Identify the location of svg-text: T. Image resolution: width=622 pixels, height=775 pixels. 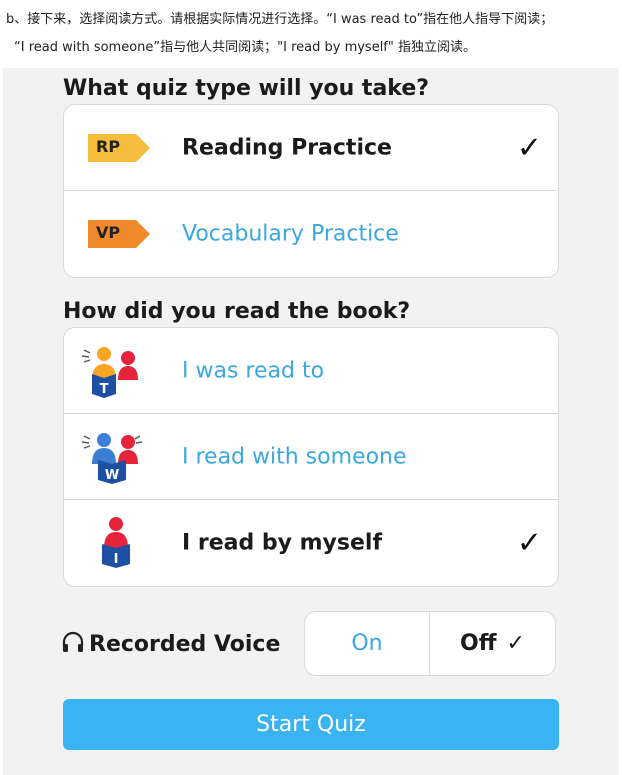
(104, 389).